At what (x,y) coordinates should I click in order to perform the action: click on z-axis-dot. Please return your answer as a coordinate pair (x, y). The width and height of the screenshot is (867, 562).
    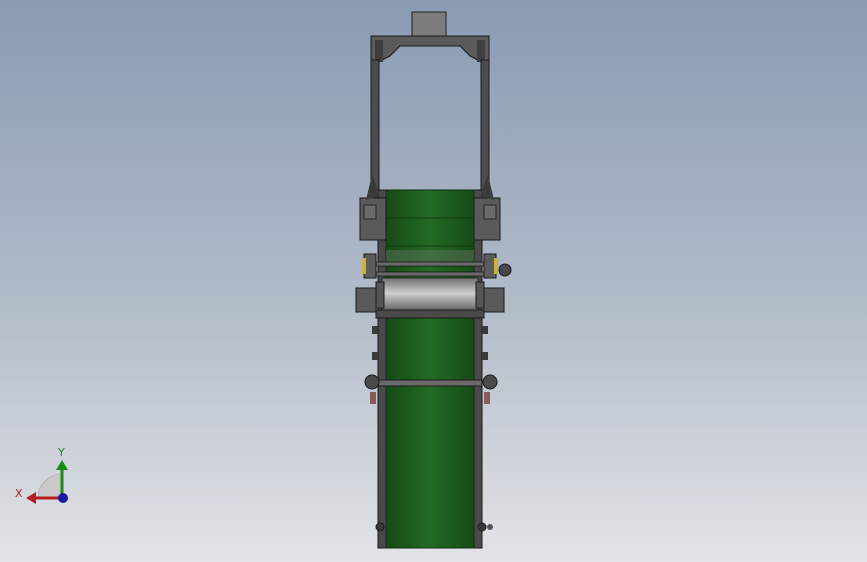
    Looking at the image, I should click on (63, 498).